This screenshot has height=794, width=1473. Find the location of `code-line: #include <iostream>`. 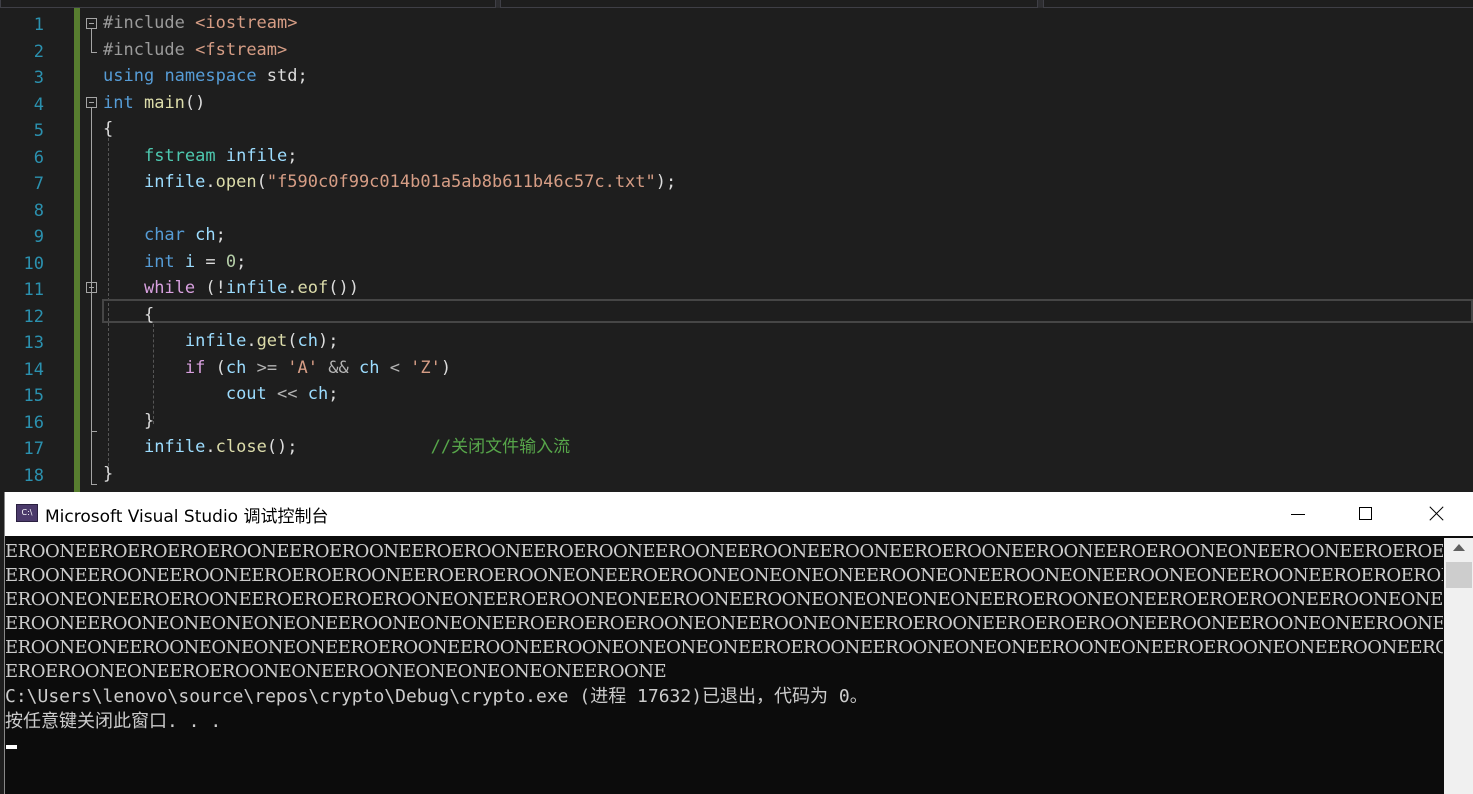

code-line: #include <iostream> is located at coordinates (200, 23).